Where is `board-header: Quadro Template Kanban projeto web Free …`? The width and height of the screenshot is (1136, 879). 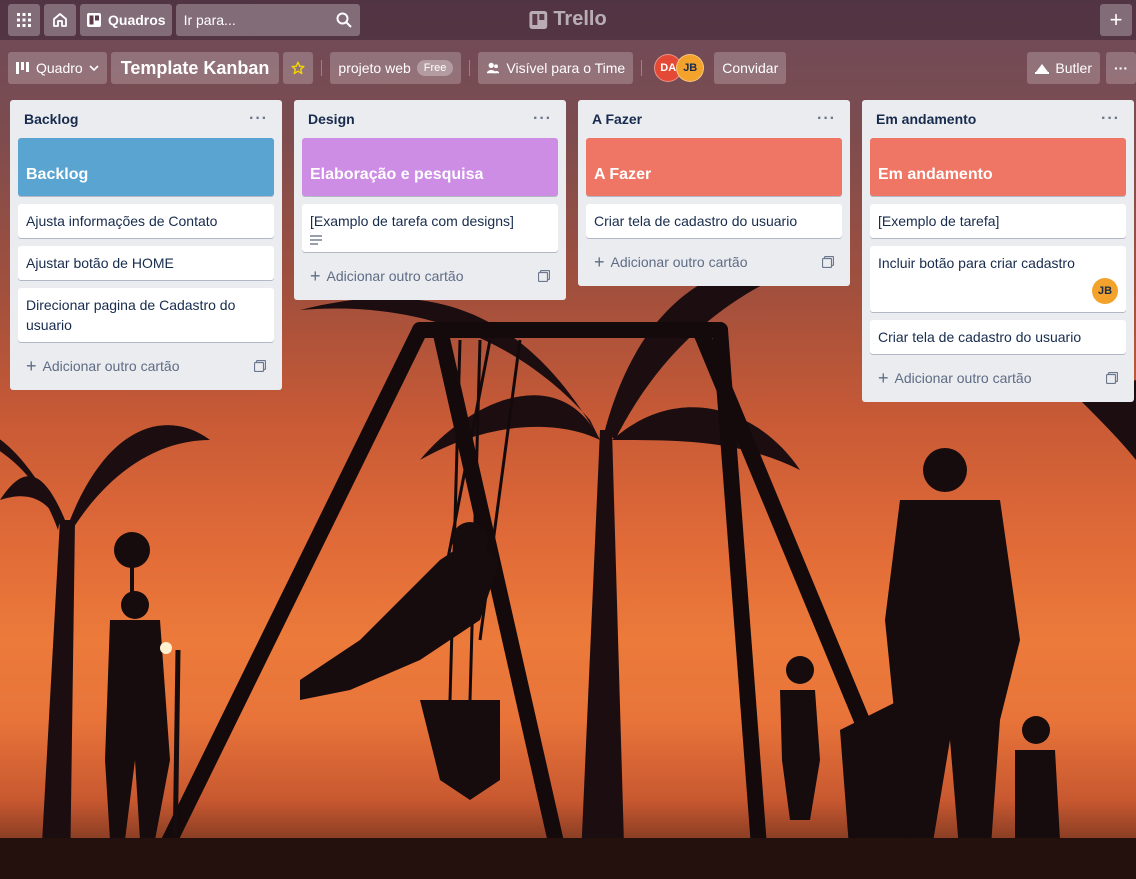
board-header: Quadro Template Kanban projeto web Free … is located at coordinates (568, 68).